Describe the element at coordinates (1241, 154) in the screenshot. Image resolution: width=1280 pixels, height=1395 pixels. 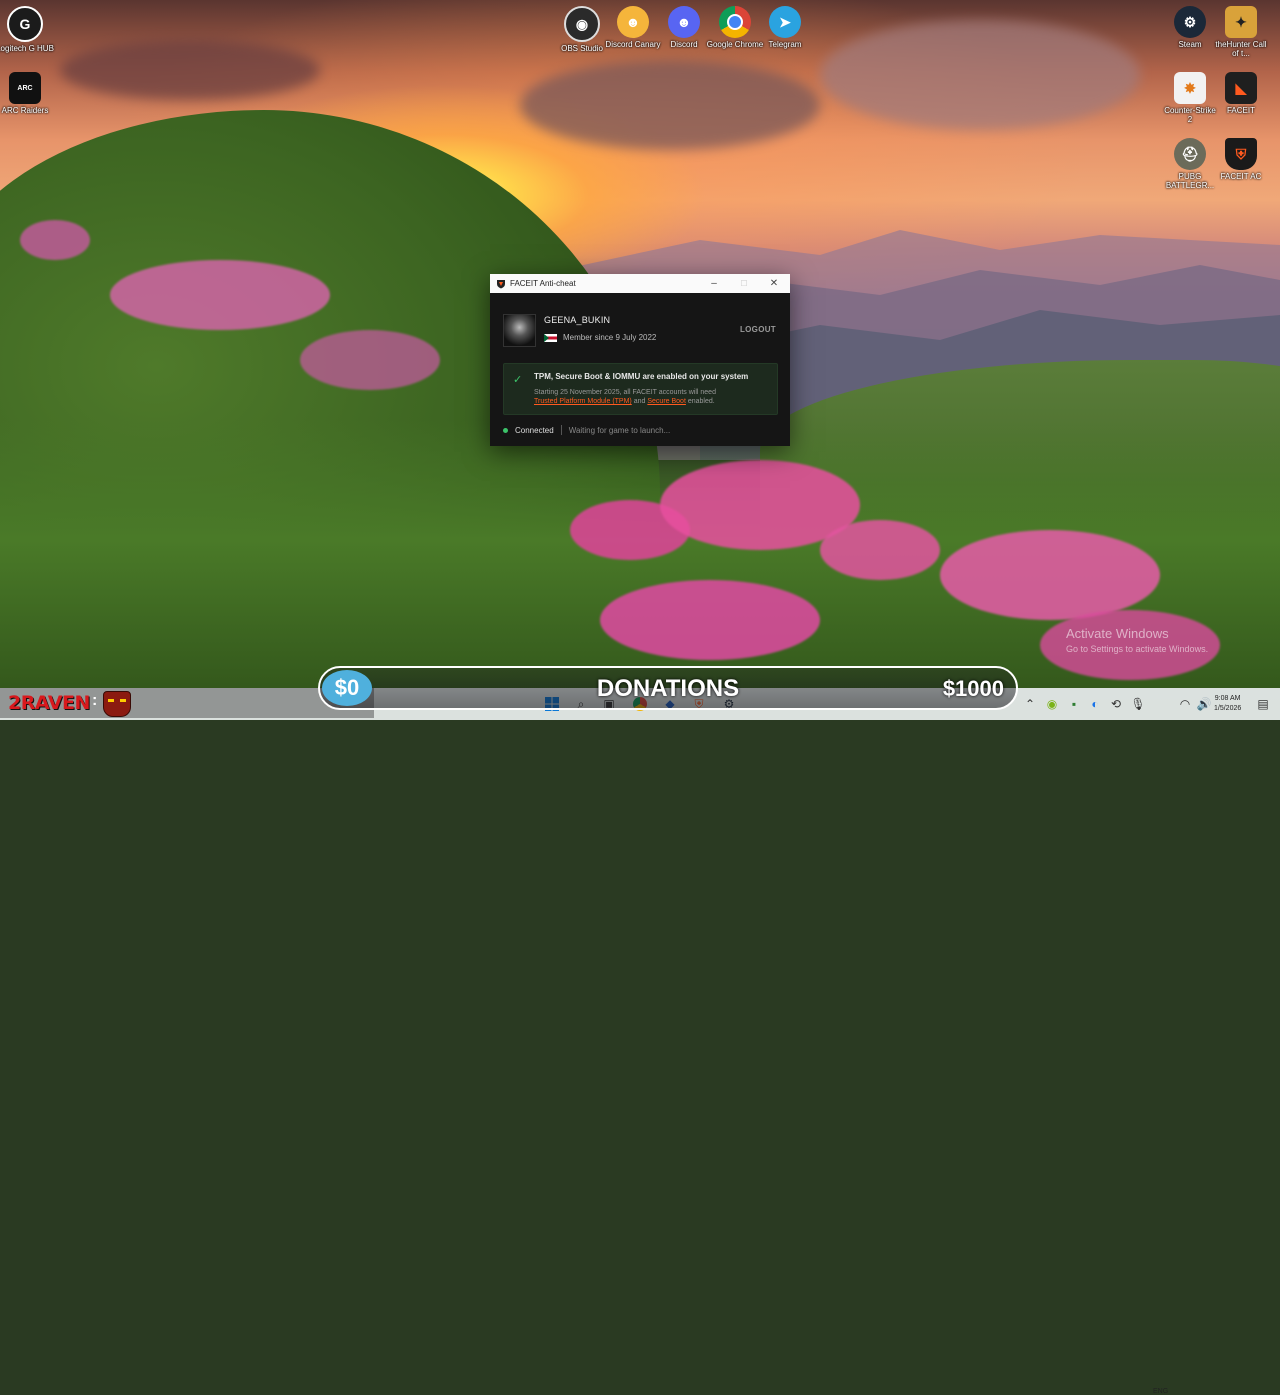
I see `faceit-ac-icon: ⛨` at that location.